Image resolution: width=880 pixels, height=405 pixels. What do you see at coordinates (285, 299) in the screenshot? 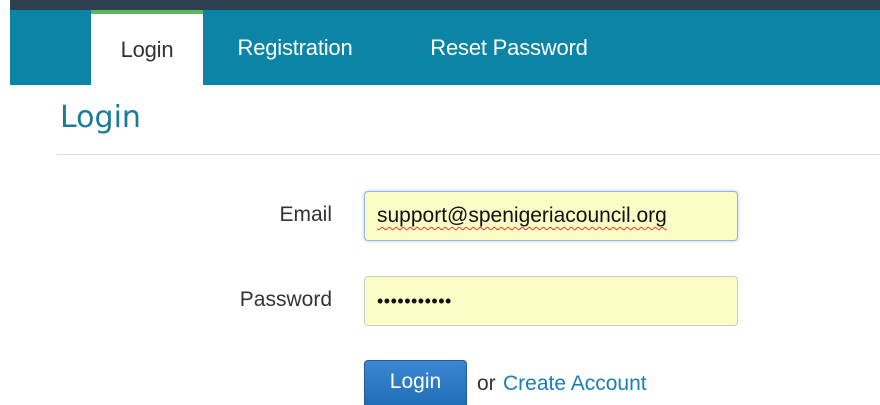
I see `password-label: Password` at bounding box center [285, 299].